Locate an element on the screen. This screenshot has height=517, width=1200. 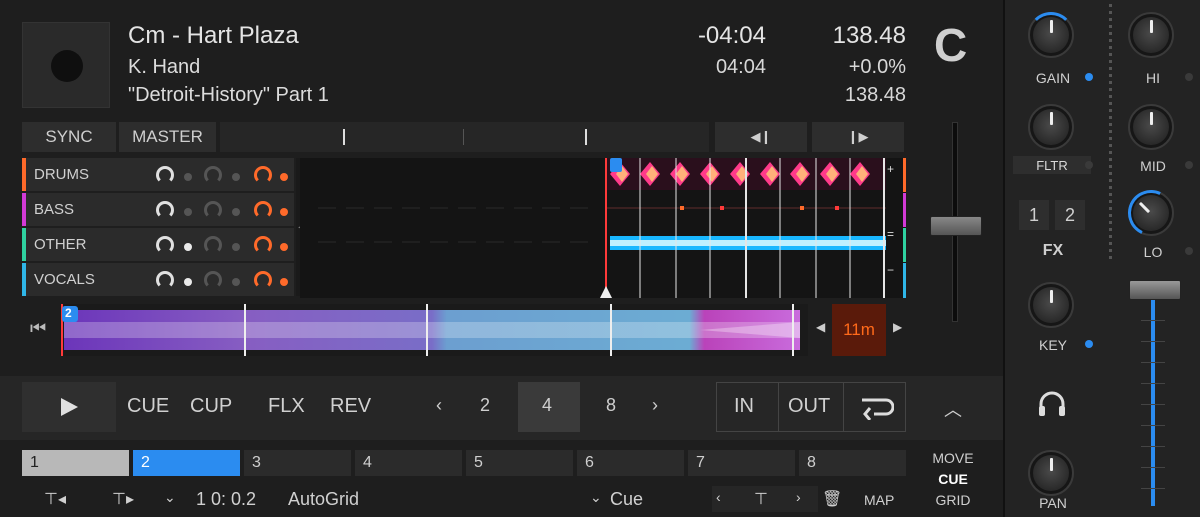
sync-button: SYNC is located at coordinates (69, 137).